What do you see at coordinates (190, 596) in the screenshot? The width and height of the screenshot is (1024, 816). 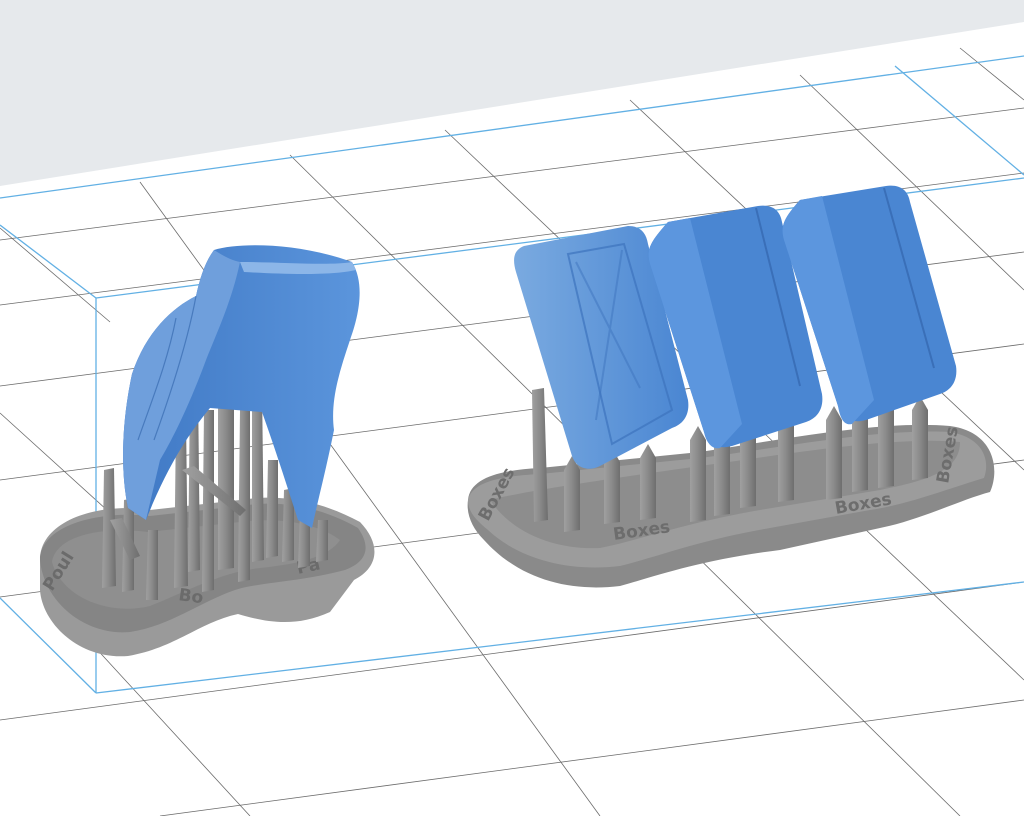 I see `base-label: Bo` at bounding box center [190, 596].